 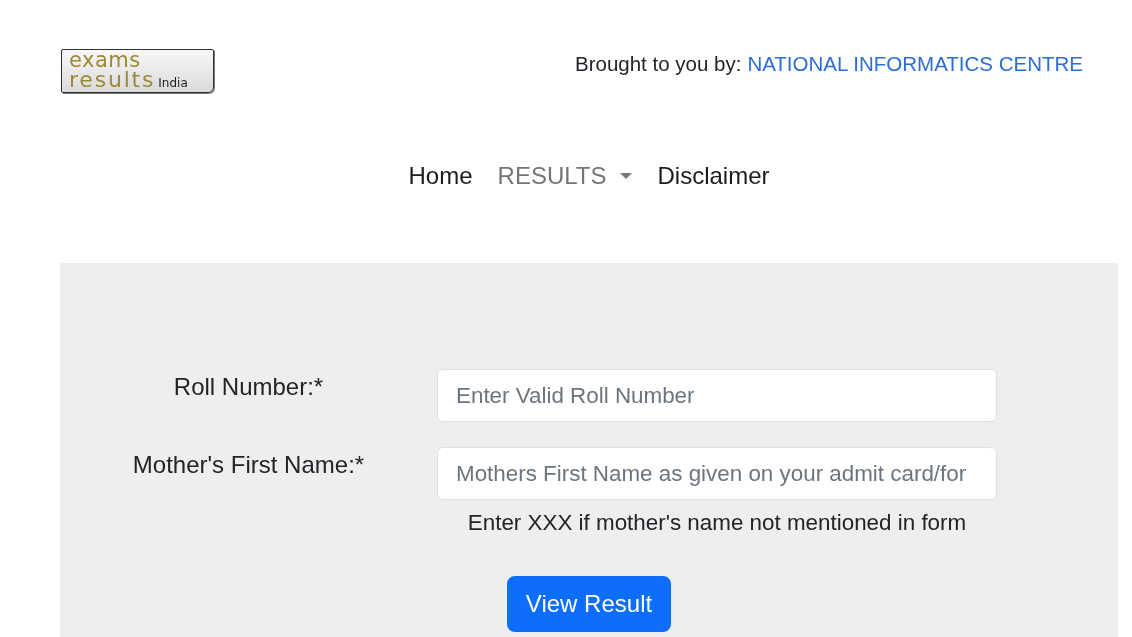 What do you see at coordinates (915, 64) in the screenshot?
I see `nic-link: NATIONAL INFORMATICS CENTRE` at bounding box center [915, 64].